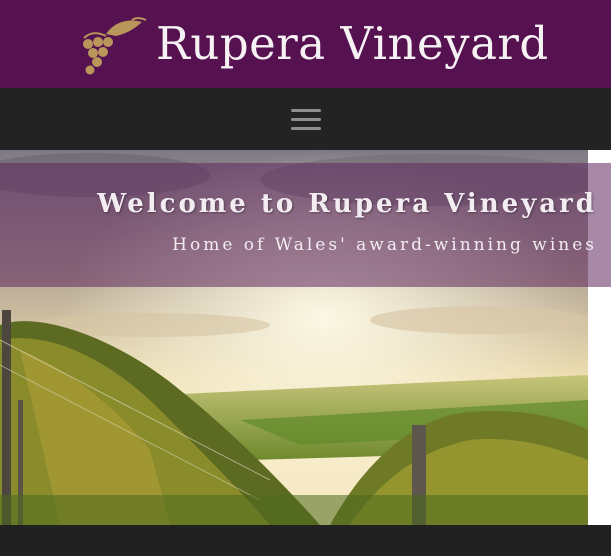 The height and width of the screenshot is (556, 611). I want to click on hamburger-menu-icon, so click(306, 119).